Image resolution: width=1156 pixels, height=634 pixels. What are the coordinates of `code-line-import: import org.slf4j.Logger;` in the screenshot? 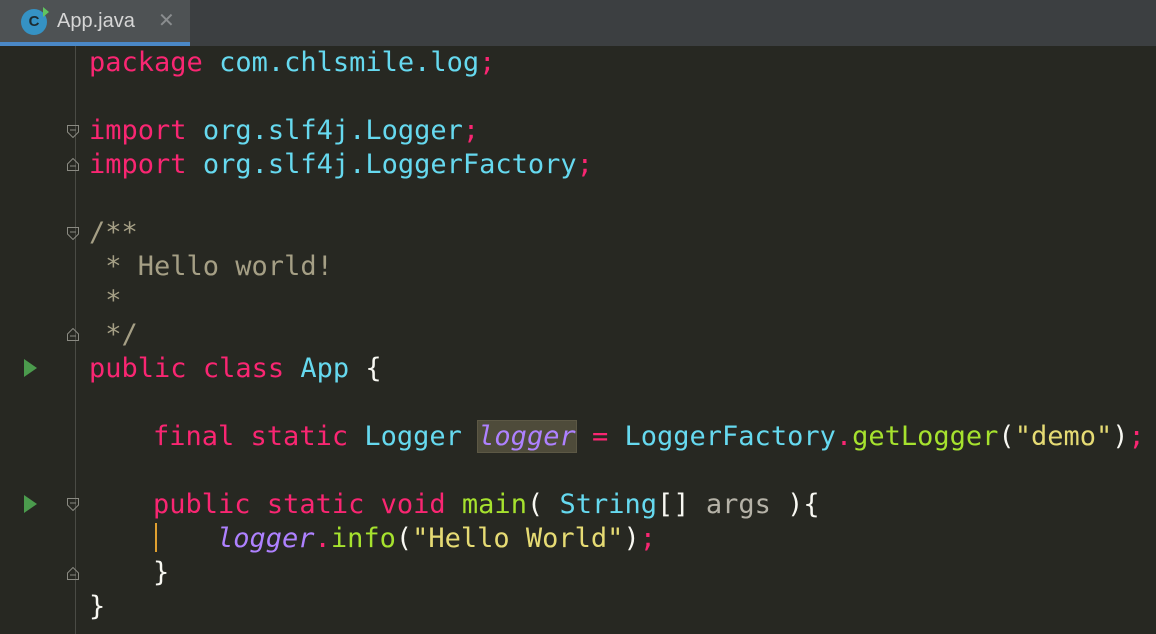 It's located at (284, 131).